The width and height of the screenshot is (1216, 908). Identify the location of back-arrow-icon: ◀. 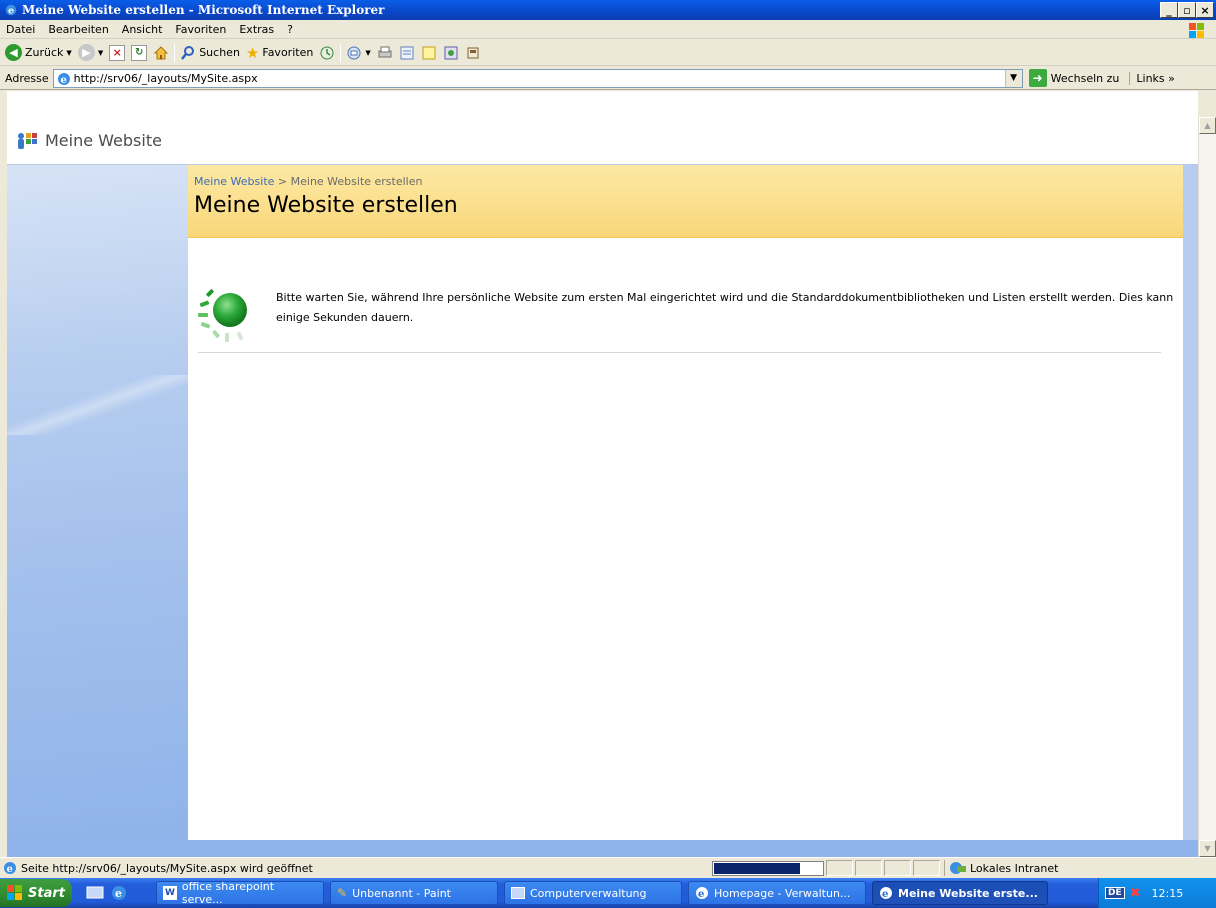
(13, 52).